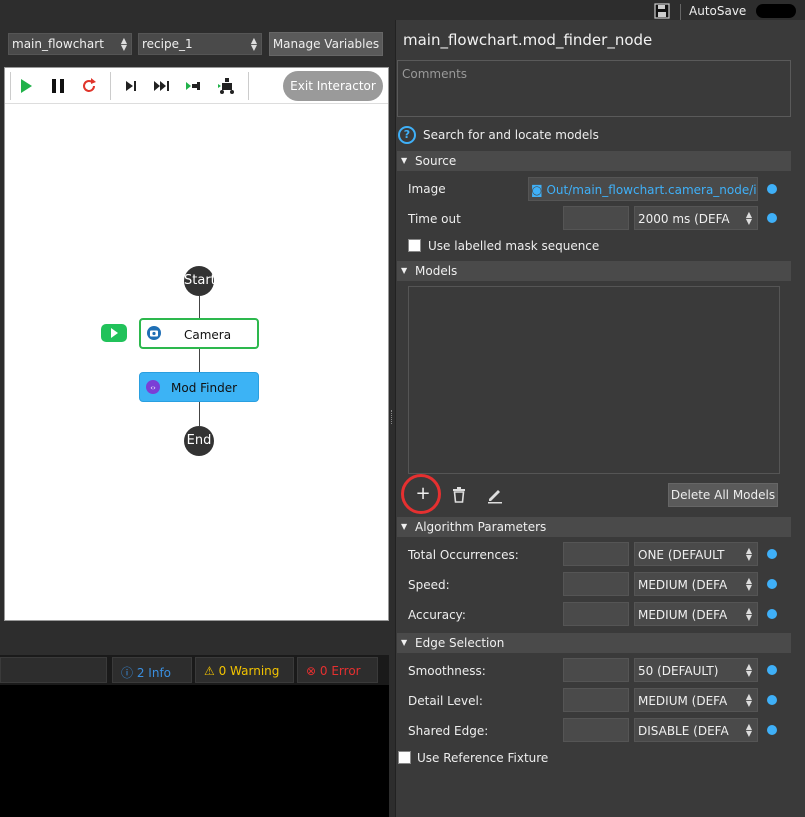 This screenshot has height=817, width=805. What do you see at coordinates (200, 281) in the screenshot?
I see `start-node: Start` at bounding box center [200, 281].